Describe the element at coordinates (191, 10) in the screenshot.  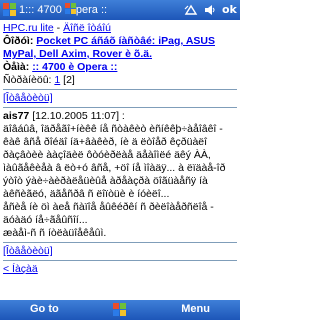
I see `connectivity-icon` at that location.